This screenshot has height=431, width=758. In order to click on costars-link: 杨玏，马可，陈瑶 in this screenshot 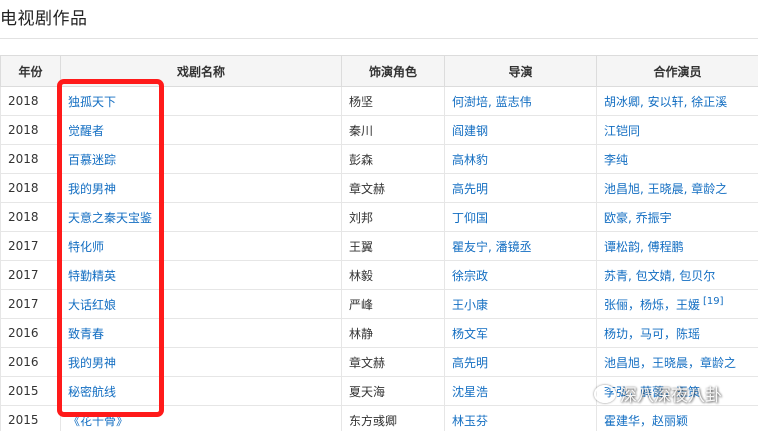, I will do `click(652, 334)`.